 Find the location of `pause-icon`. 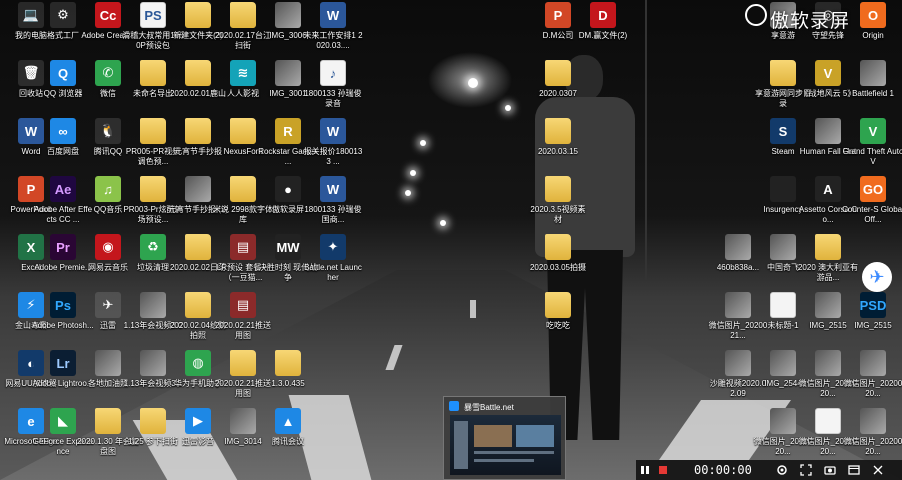

pause-icon is located at coordinates (645, 470).